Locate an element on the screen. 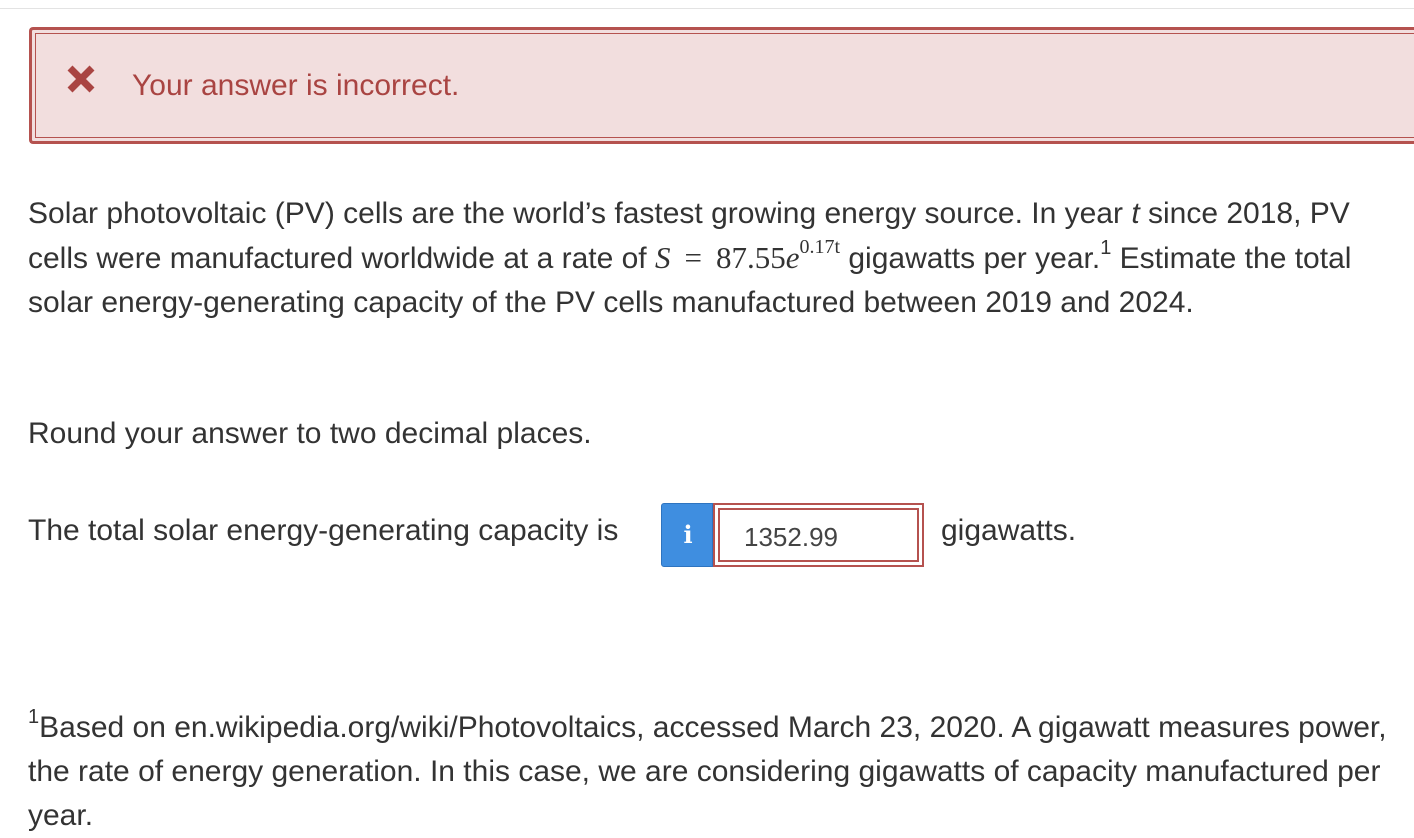 This screenshot has width=1414, height=838. info-icon: i is located at coordinates (688, 534).